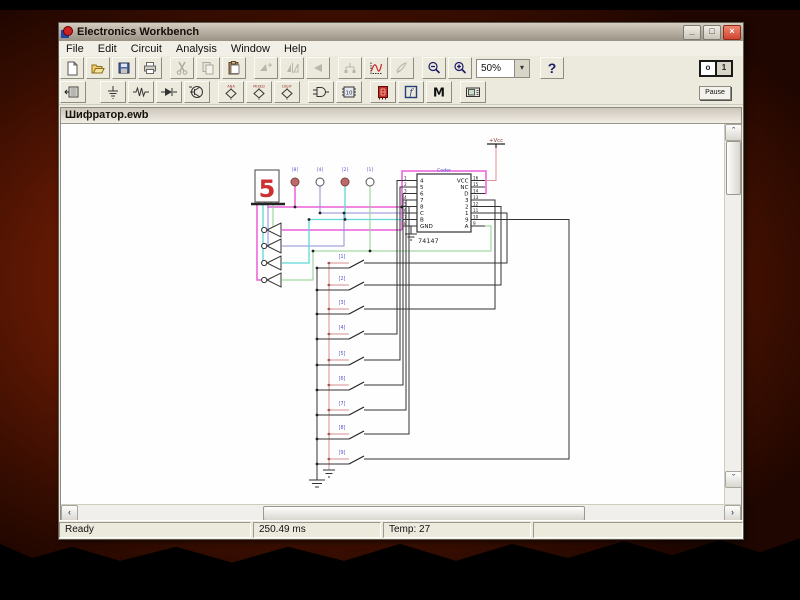  What do you see at coordinates (376, 68) in the screenshot?
I see `graphs-button` at bounding box center [376, 68].